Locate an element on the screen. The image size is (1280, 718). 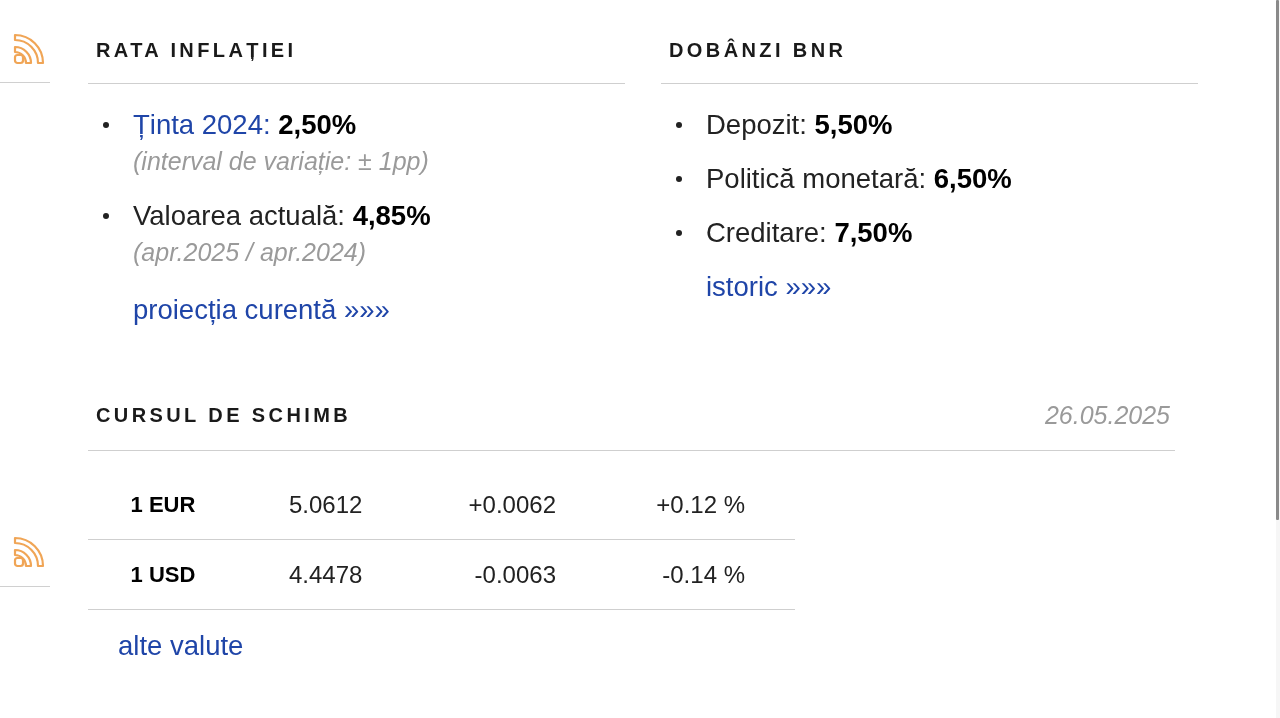
currency-cell: 1 USD is located at coordinates (163, 574).